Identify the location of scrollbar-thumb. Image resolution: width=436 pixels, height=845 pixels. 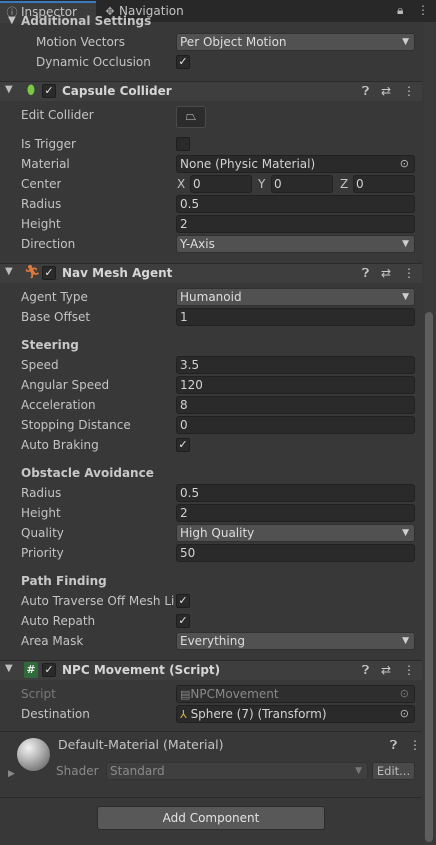
(429, 577).